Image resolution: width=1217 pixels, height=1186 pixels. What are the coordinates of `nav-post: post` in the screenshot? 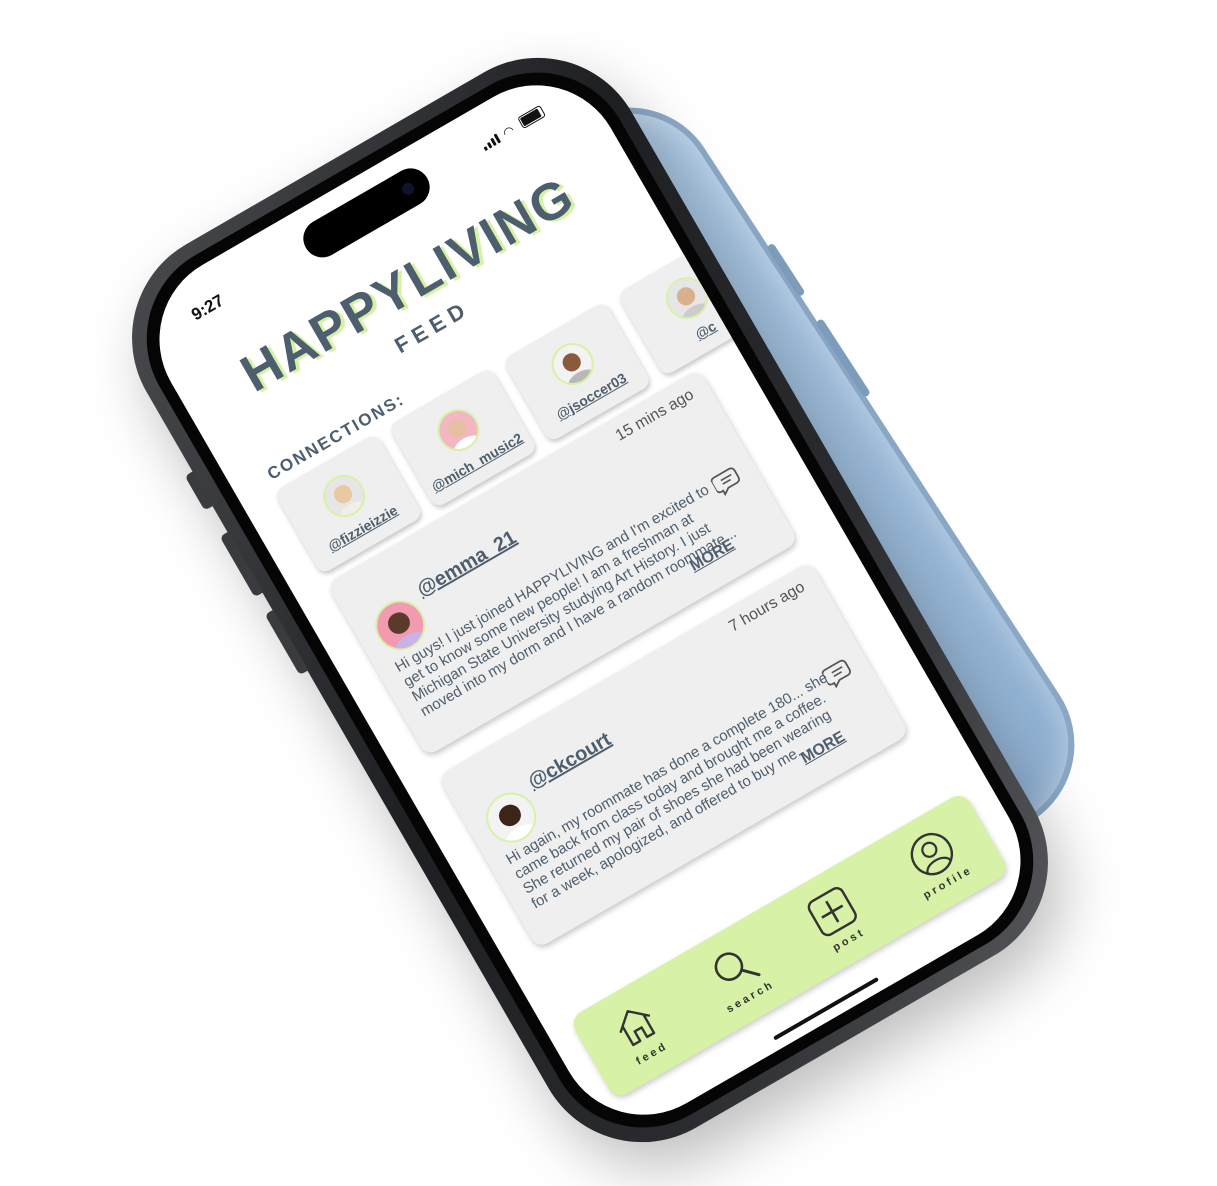 It's located at (836, 918).